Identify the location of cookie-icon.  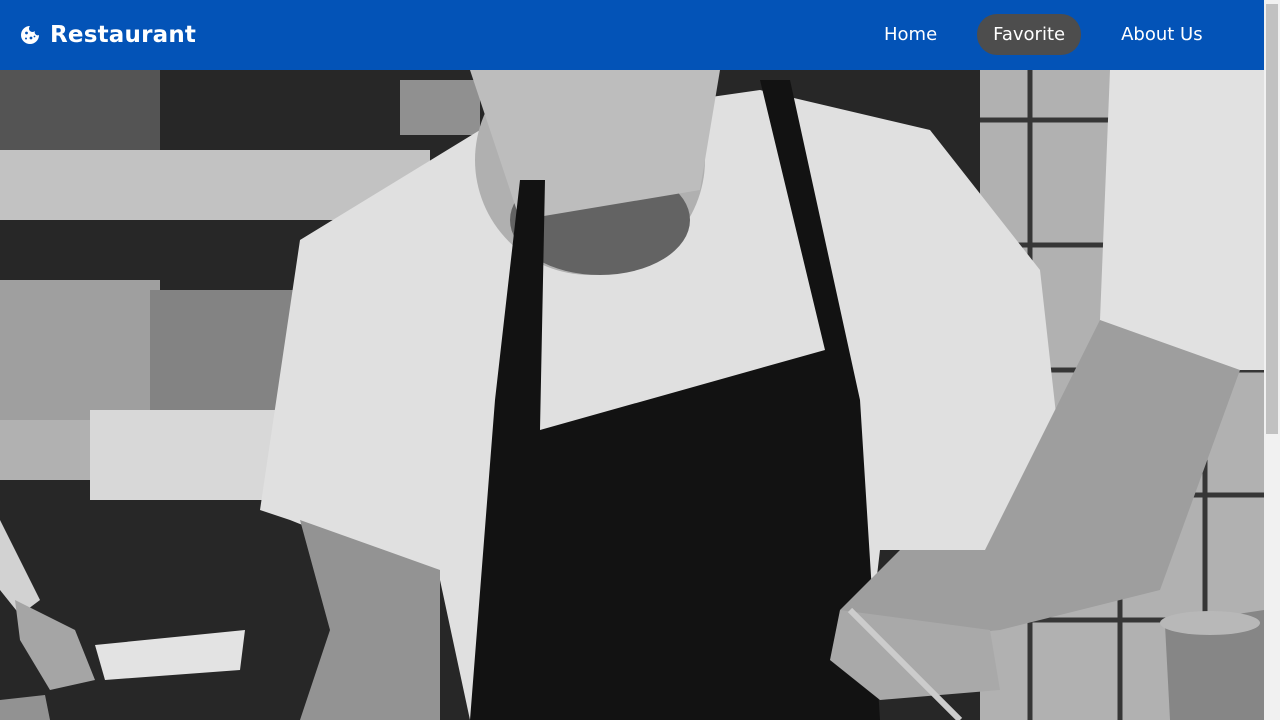
(30, 35).